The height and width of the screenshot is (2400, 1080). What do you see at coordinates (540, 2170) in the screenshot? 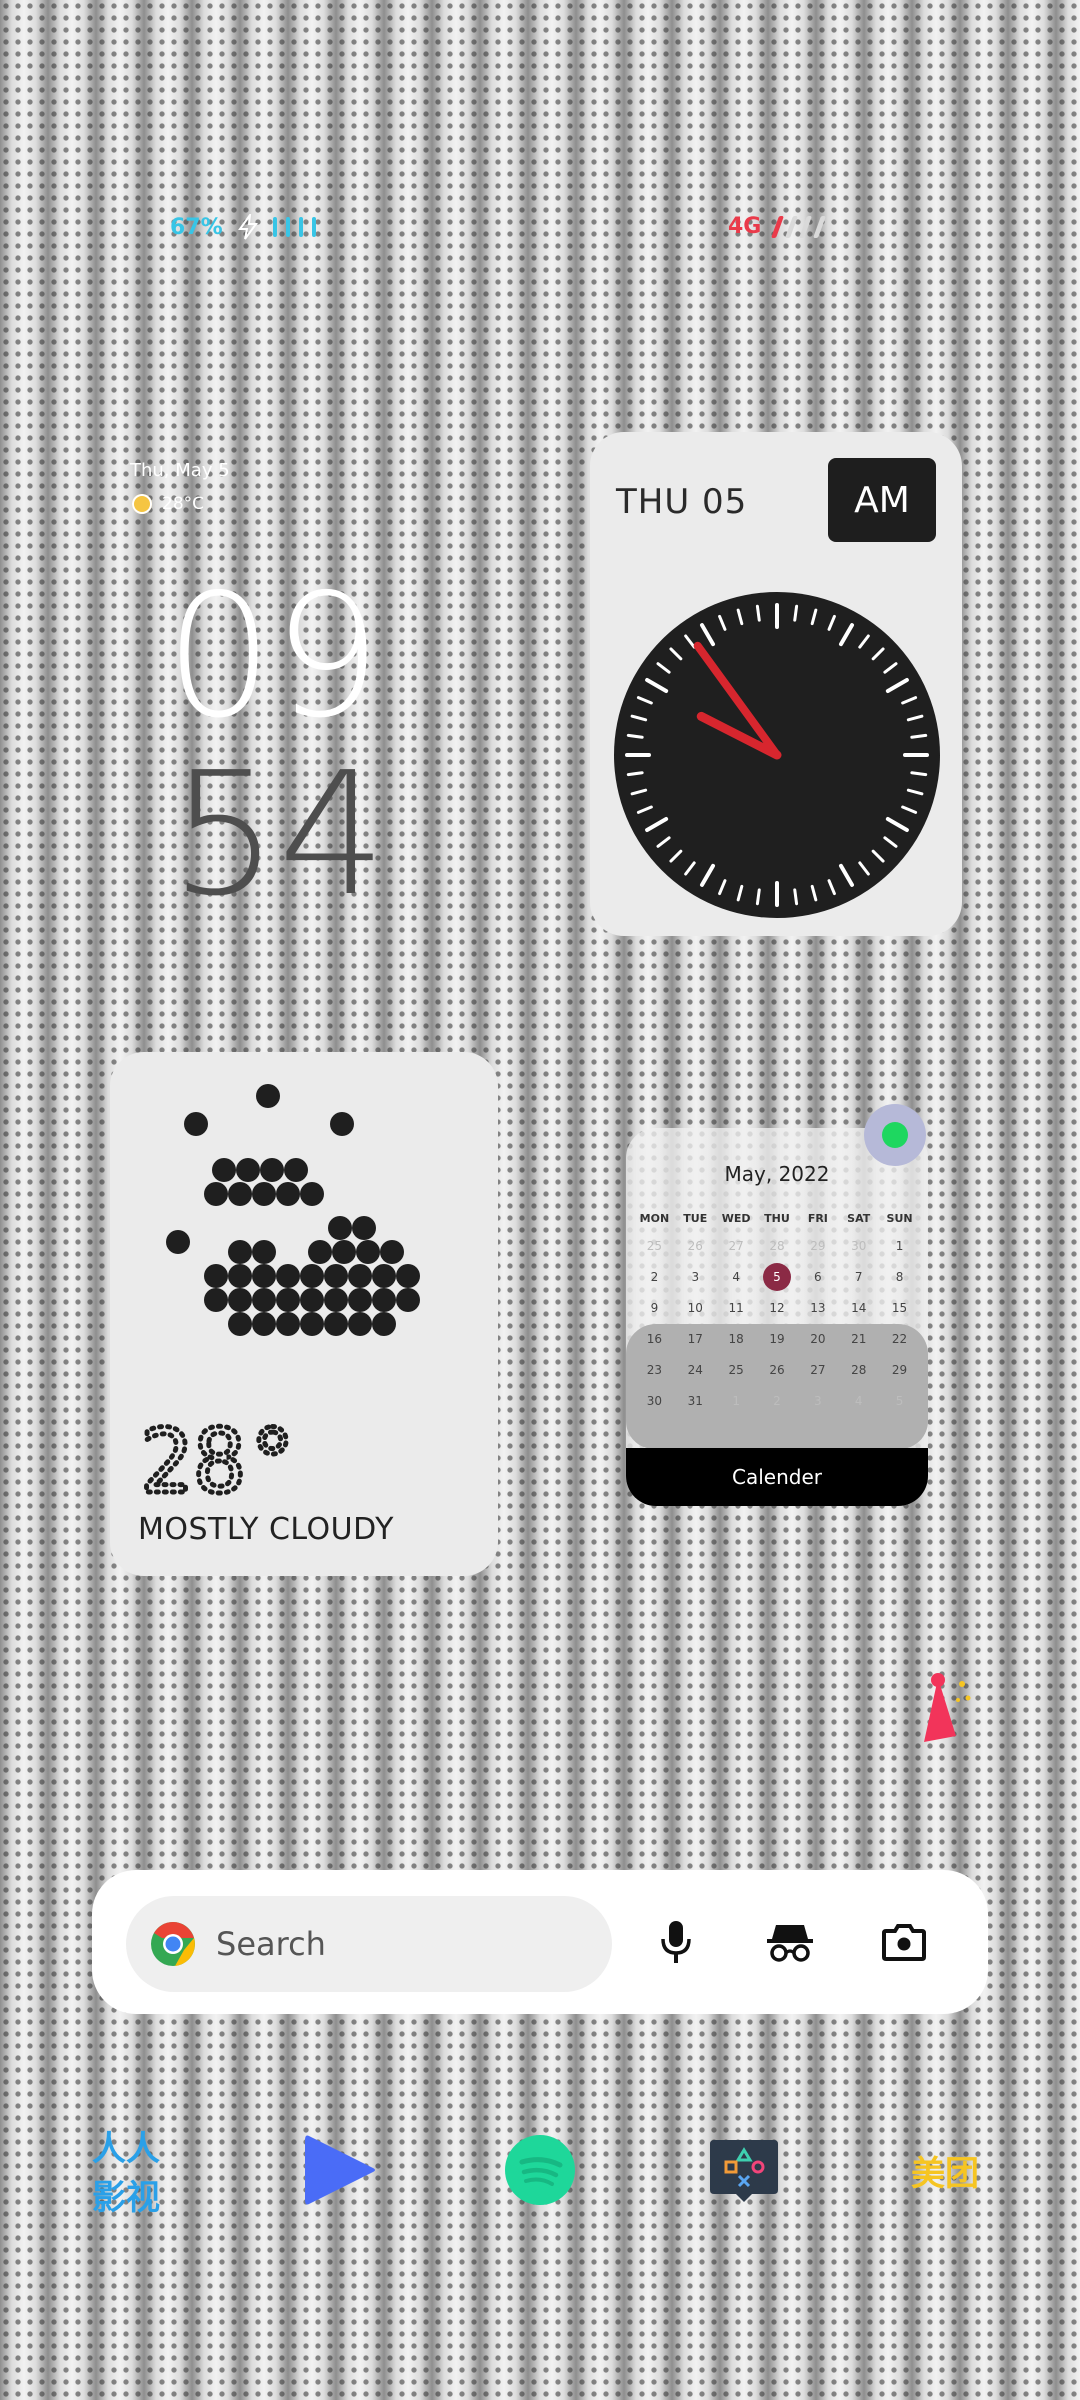
I see `dock-app-spotify` at bounding box center [540, 2170].